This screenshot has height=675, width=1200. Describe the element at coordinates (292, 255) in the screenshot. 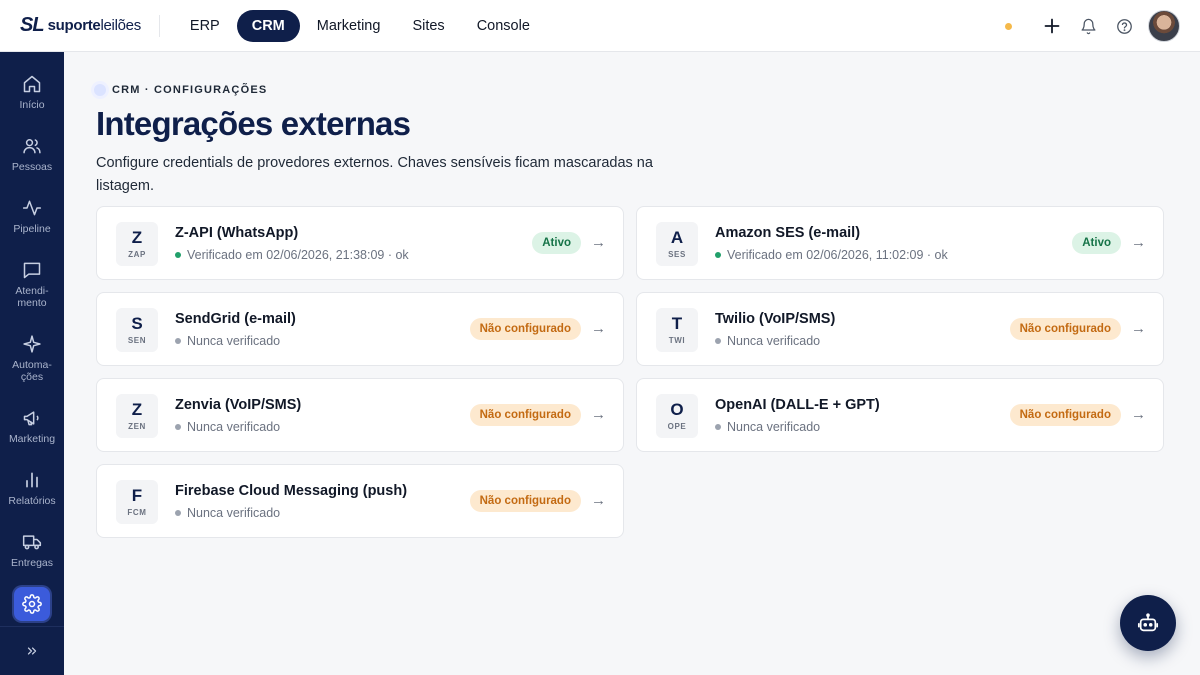

I see `verification-status: Verificado em 02/06/2026, 21:38:09 · ok` at that location.